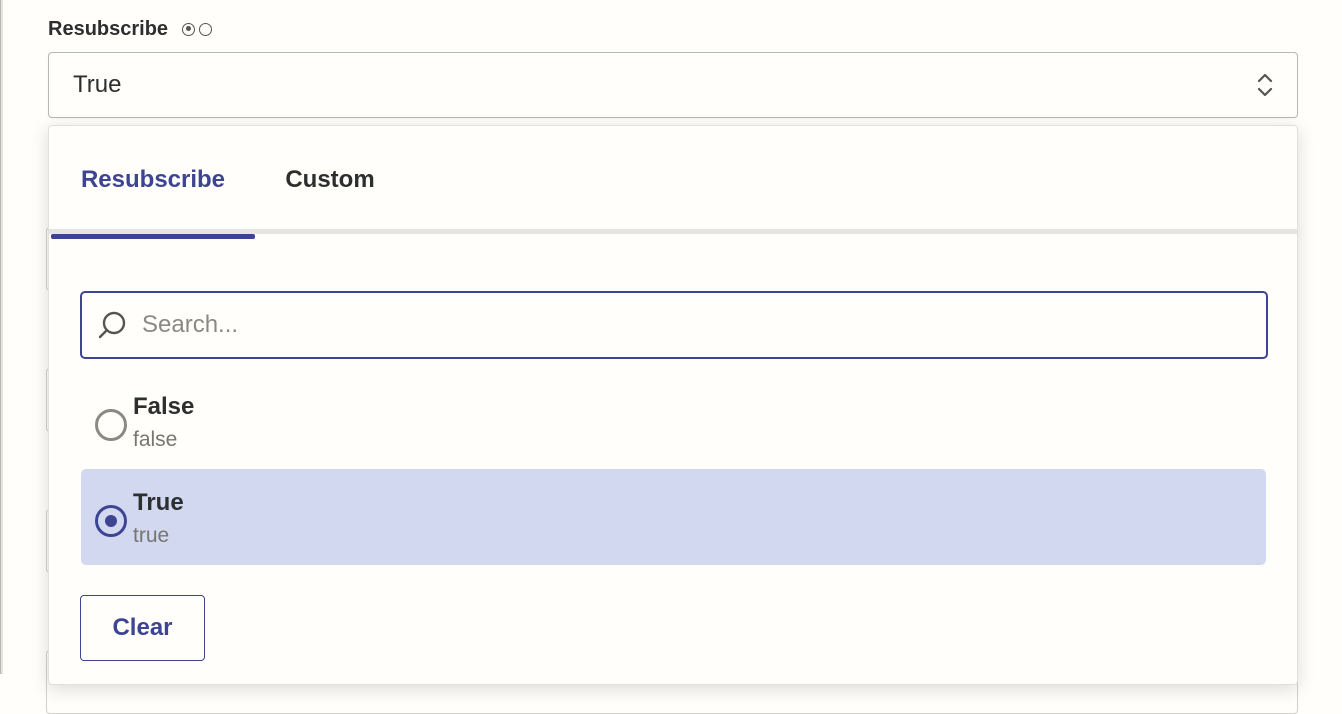  What do you see at coordinates (189, 29) in the screenshot?
I see `radio-filled-icon` at bounding box center [189, 29].